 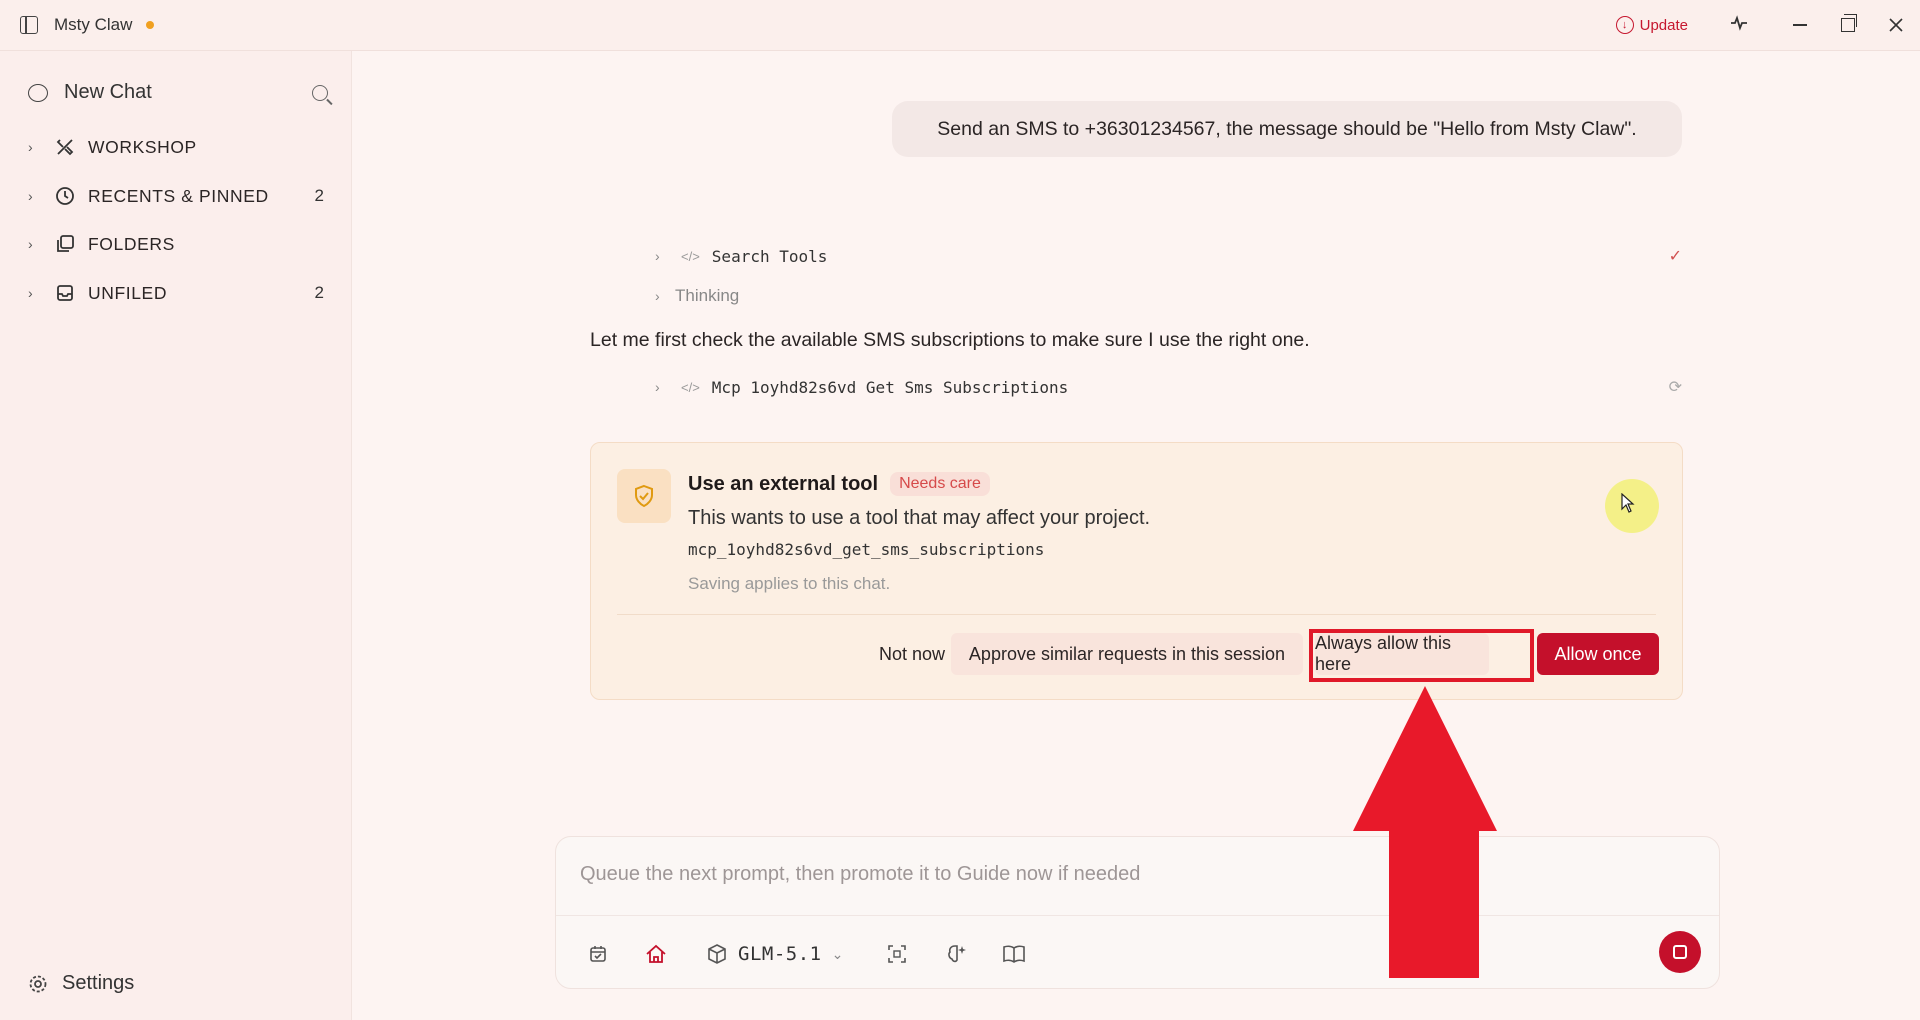 I want to click on book-icon, so click(x=1014, y=954).